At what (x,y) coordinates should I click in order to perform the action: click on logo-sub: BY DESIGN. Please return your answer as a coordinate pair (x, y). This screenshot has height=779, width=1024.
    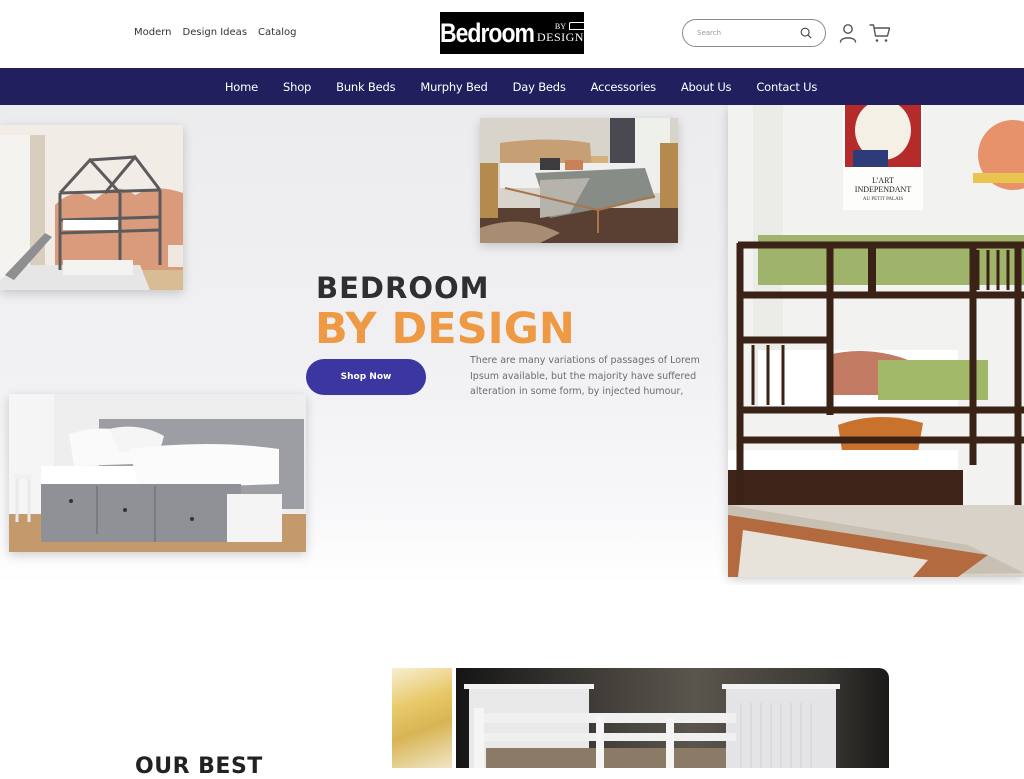
    Looking at the image, I should click on (563, 33).